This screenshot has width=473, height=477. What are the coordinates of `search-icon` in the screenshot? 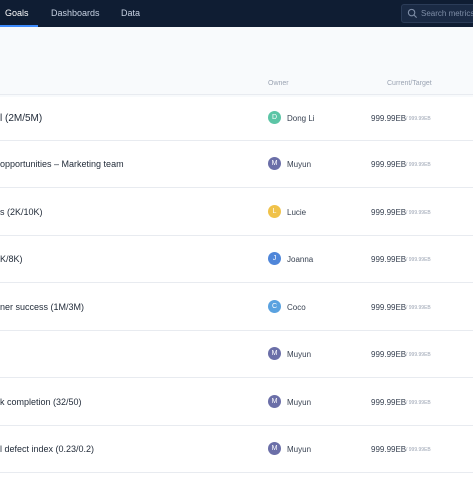 It's located at (412, 13).